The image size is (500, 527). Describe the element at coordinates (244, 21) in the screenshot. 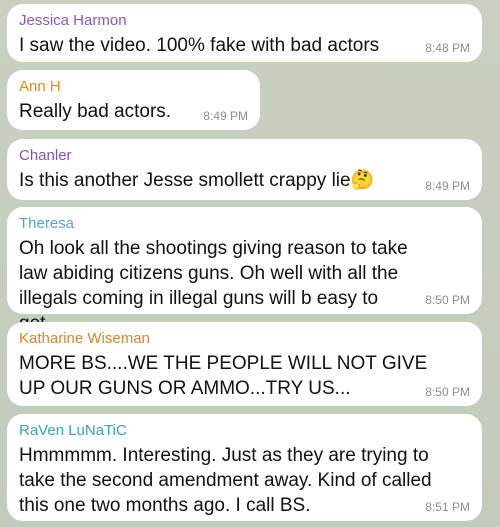

I see `message-sender: Jessica Harmon` at that location.